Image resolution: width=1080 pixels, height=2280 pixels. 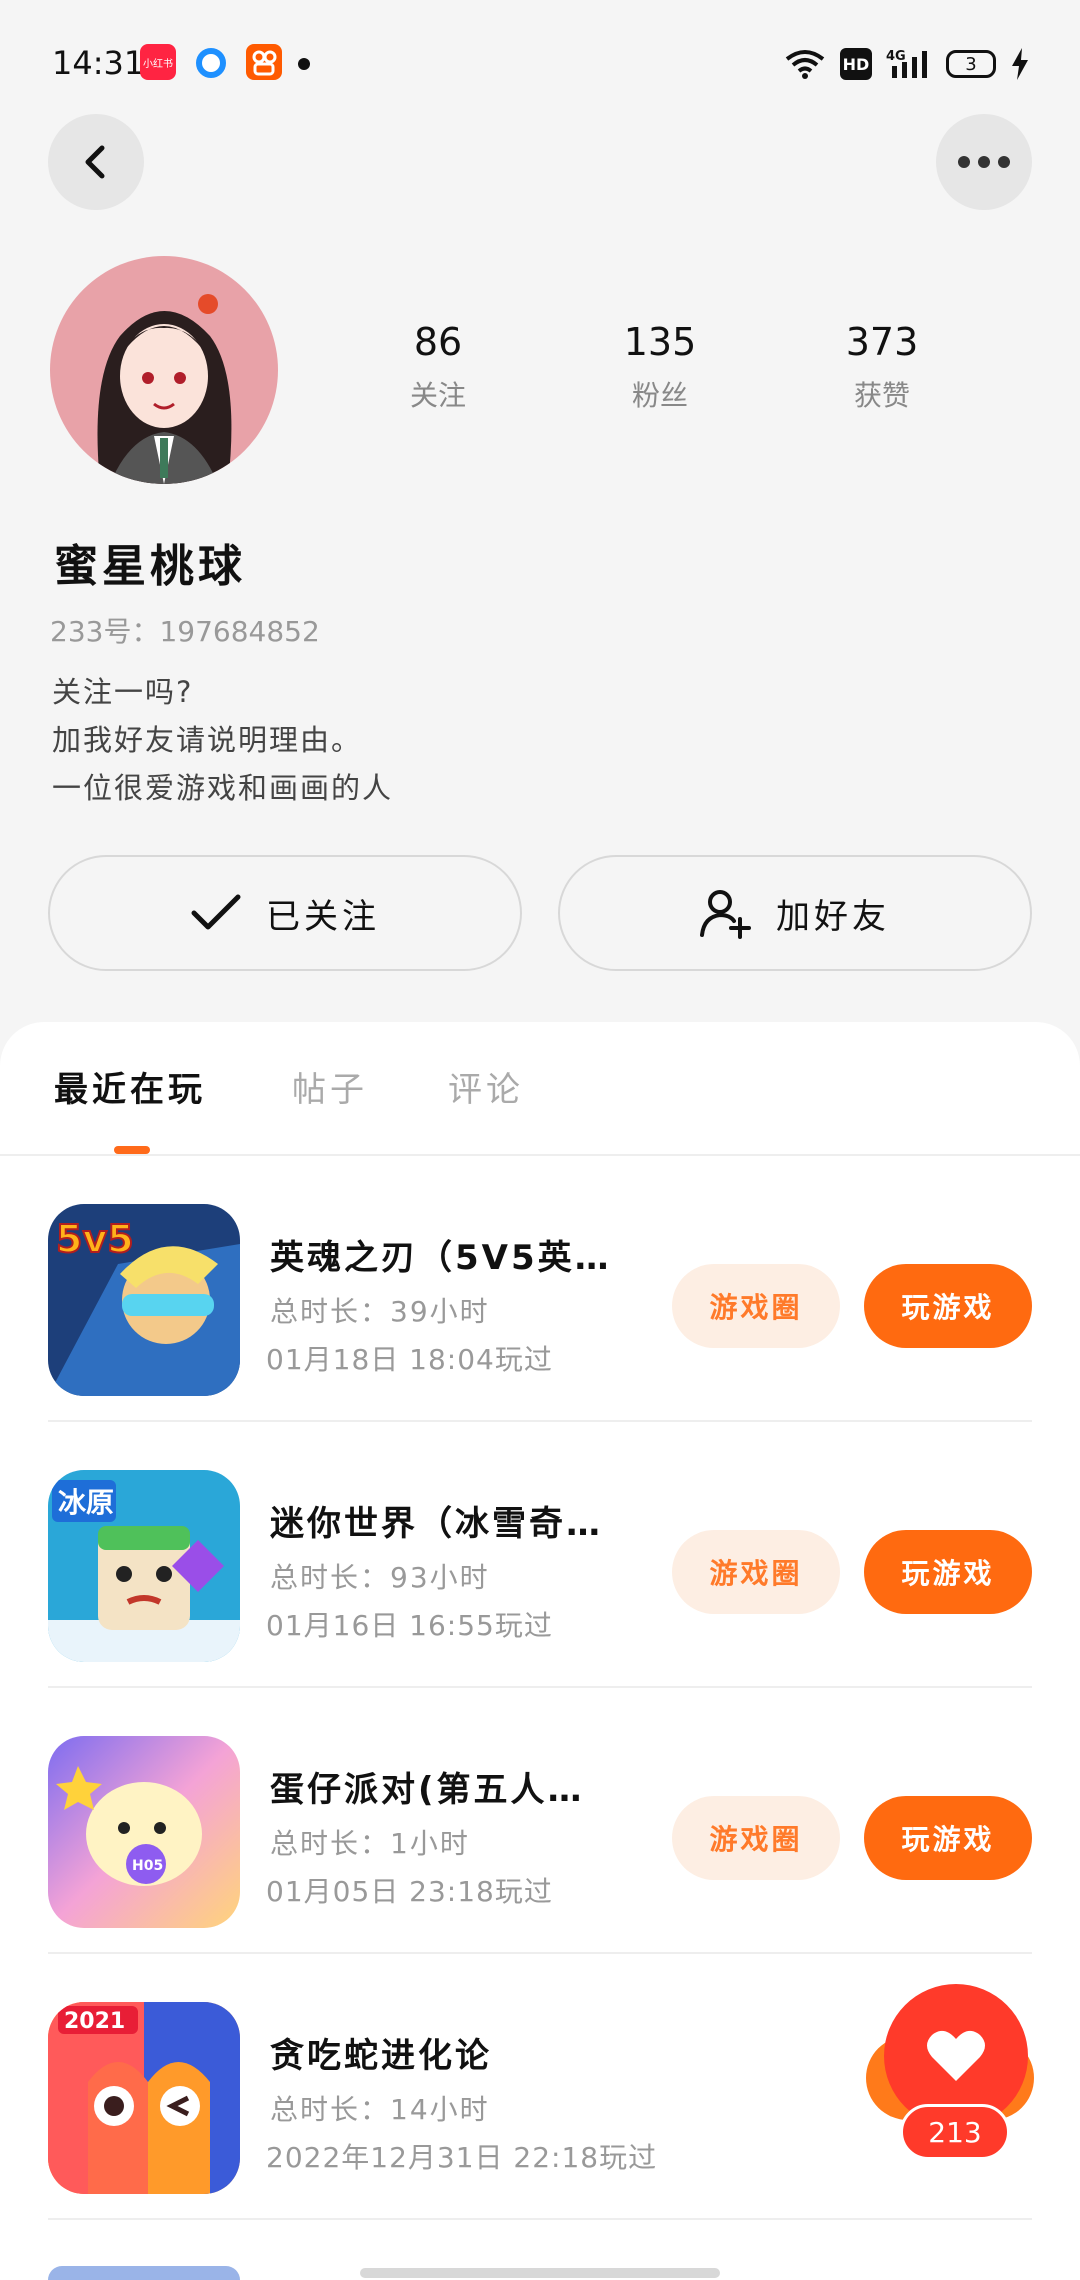 I want to click on following-label: 关注, so click(x=437, y=395).